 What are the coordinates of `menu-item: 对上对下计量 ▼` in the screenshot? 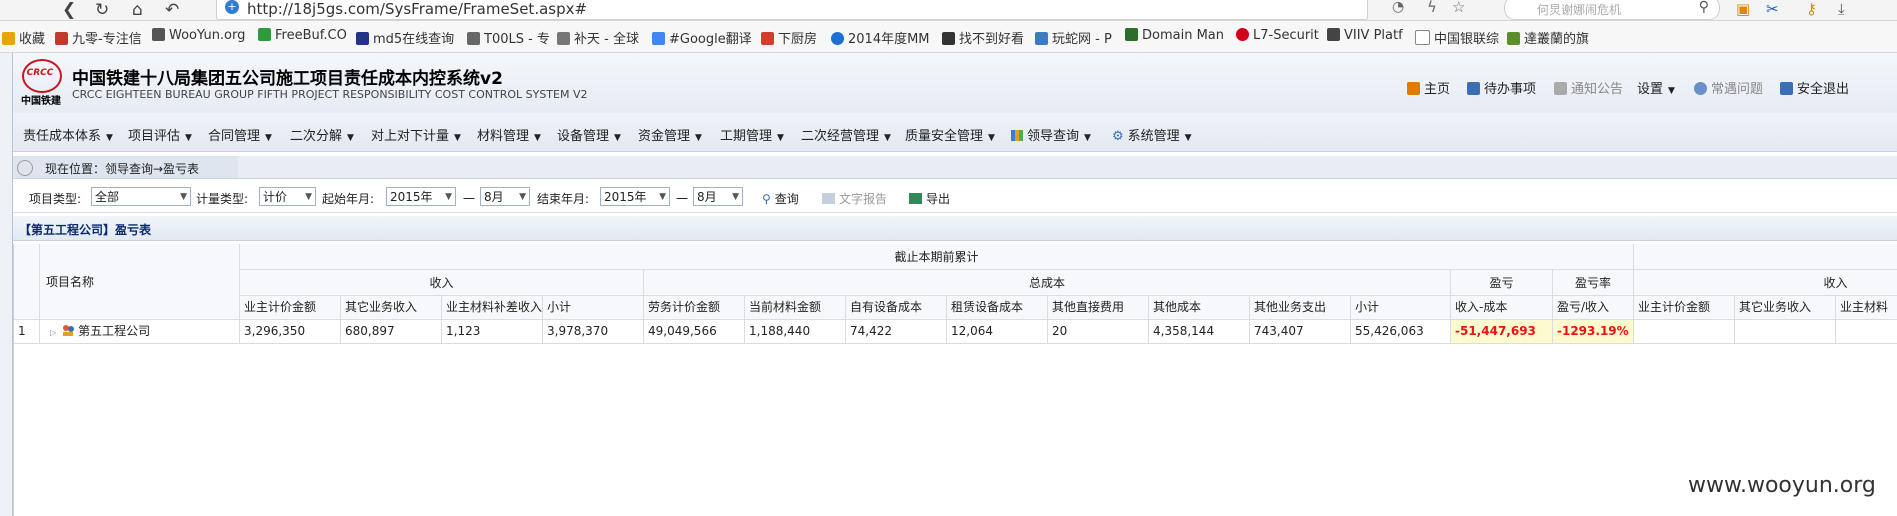 It's located at (416, 134).